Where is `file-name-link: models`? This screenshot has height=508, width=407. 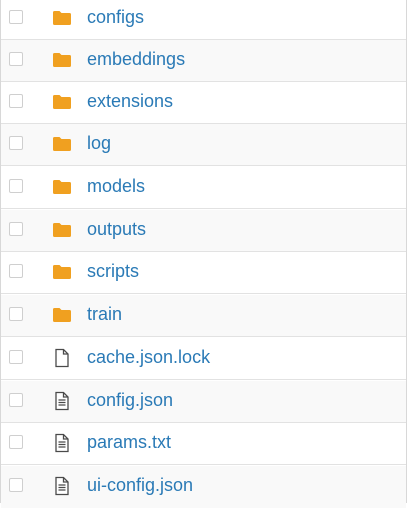 file-name-link: models is located at coordinates (116, 186).